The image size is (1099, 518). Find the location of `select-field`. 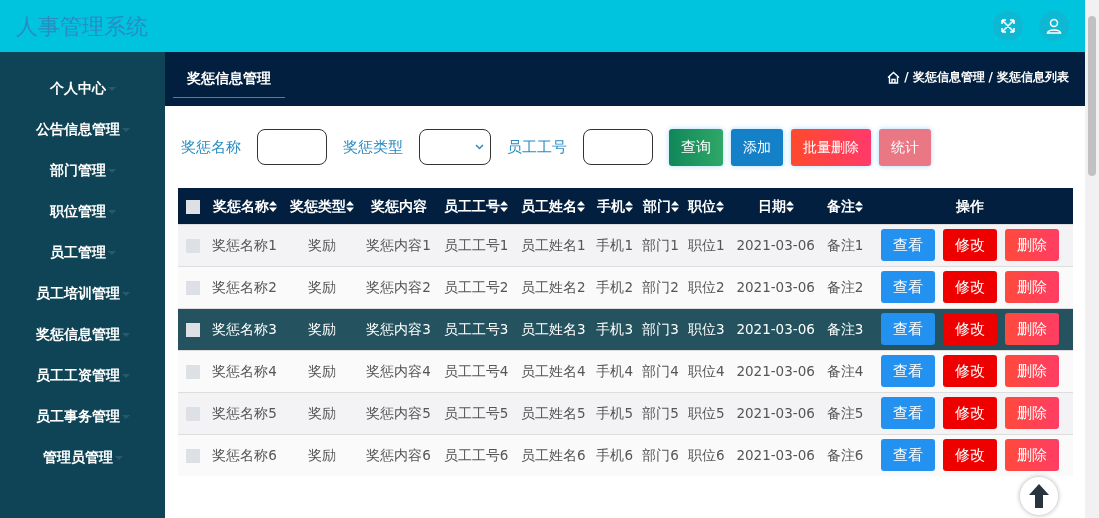

select-field is located at coordinates (455, 147).